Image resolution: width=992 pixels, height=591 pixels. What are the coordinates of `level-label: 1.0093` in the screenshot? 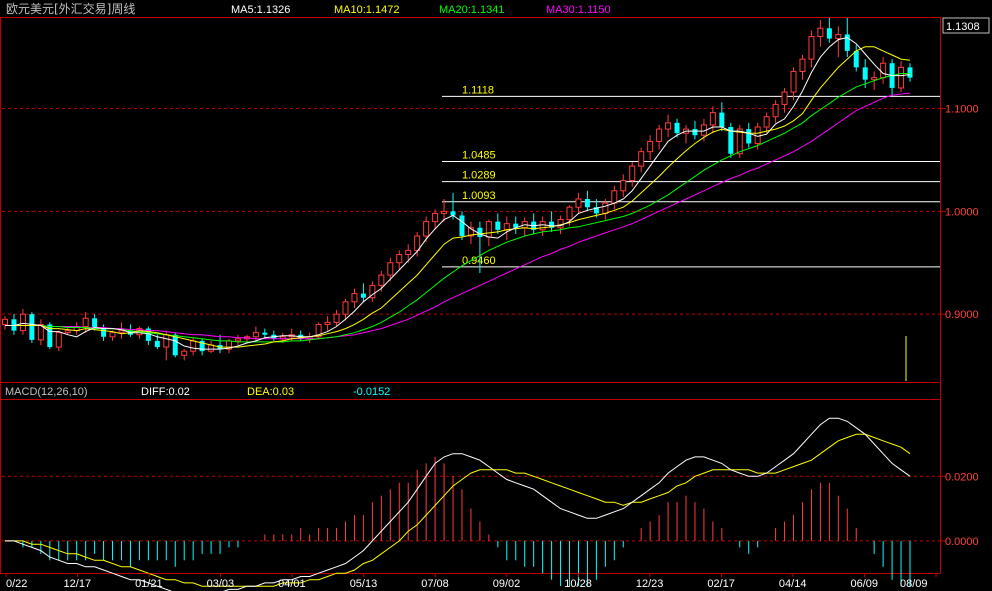 It's located at (479, 196).